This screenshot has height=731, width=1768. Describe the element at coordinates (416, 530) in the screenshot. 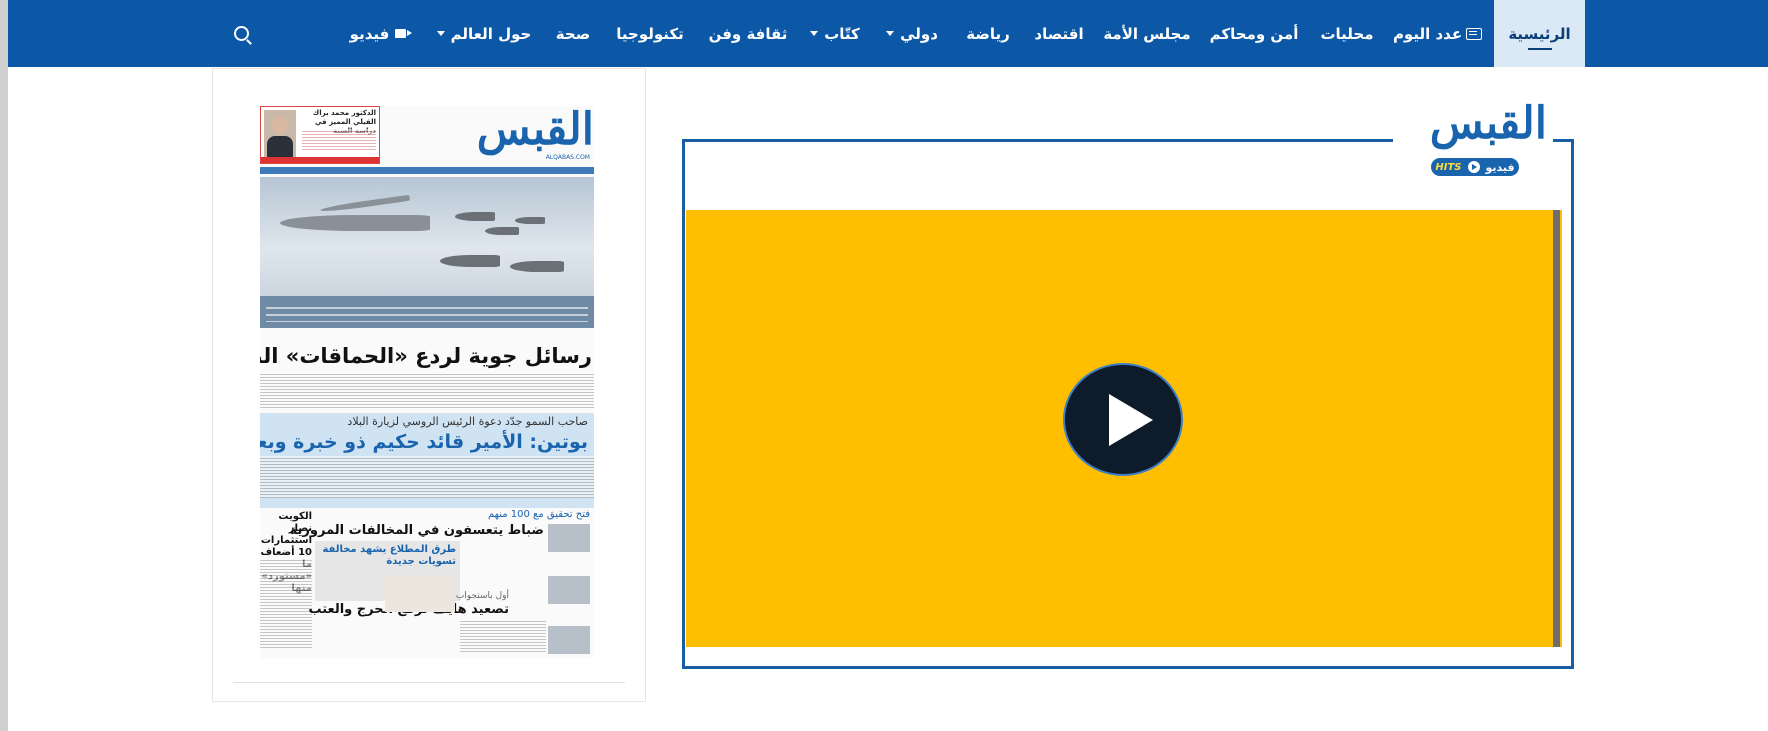

I see `third-headline: ضباط يتعسفون في المخالفات المرورية` at that location.